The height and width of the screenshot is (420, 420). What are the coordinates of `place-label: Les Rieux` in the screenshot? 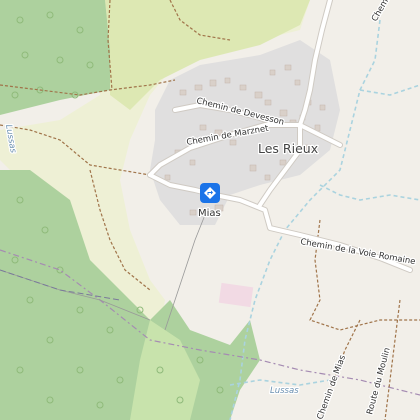 It's located at (288, 148).